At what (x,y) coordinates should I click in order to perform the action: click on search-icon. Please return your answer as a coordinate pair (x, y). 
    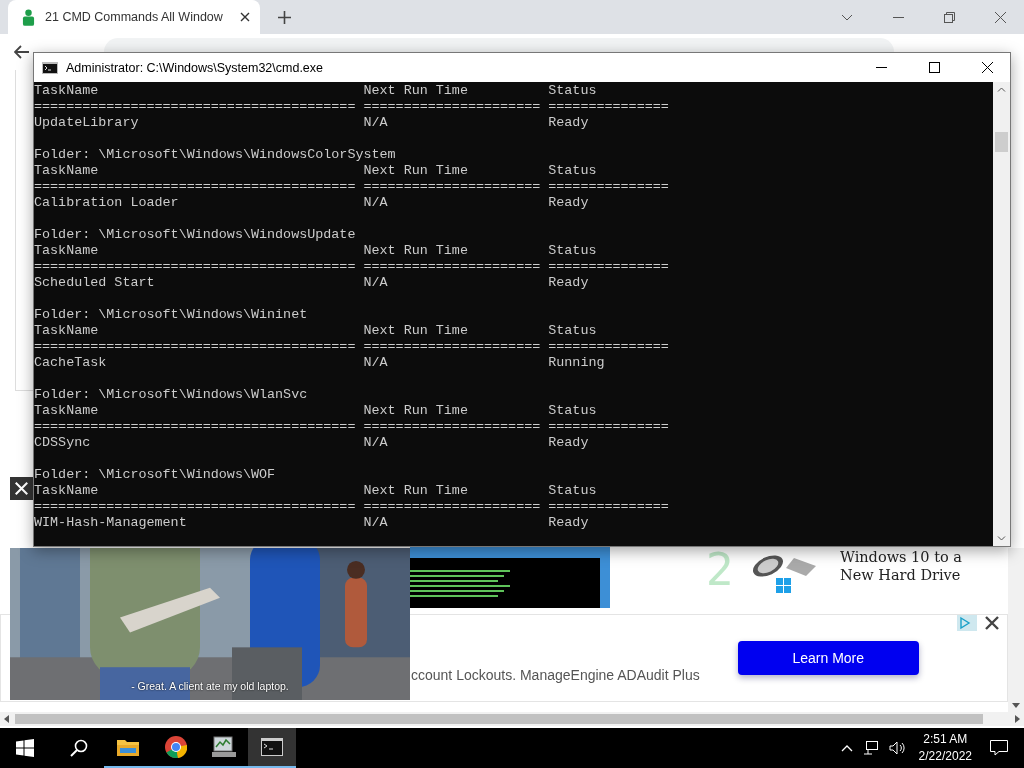
    Looking at the image, I should click on (79, 748).